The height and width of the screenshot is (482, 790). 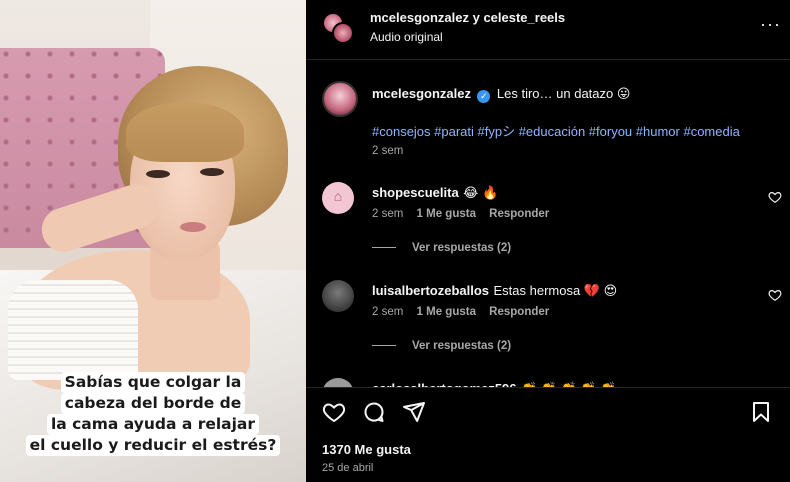 I want to click on send-icon, so click(x=414, y=412).